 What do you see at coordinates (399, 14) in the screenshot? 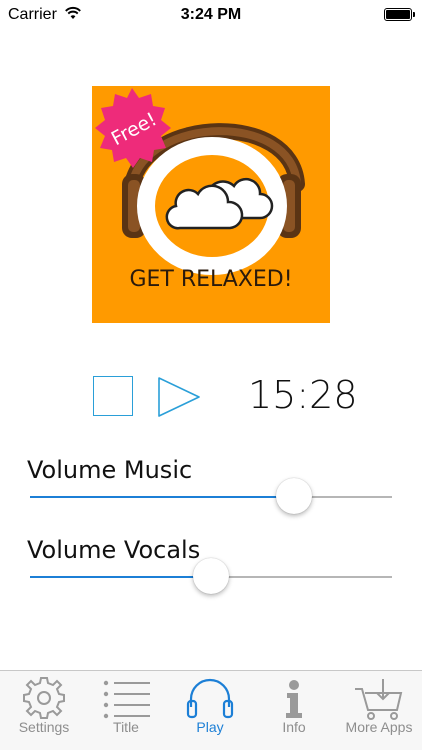
I see `battery-icon` at bounding box center [399, 14].